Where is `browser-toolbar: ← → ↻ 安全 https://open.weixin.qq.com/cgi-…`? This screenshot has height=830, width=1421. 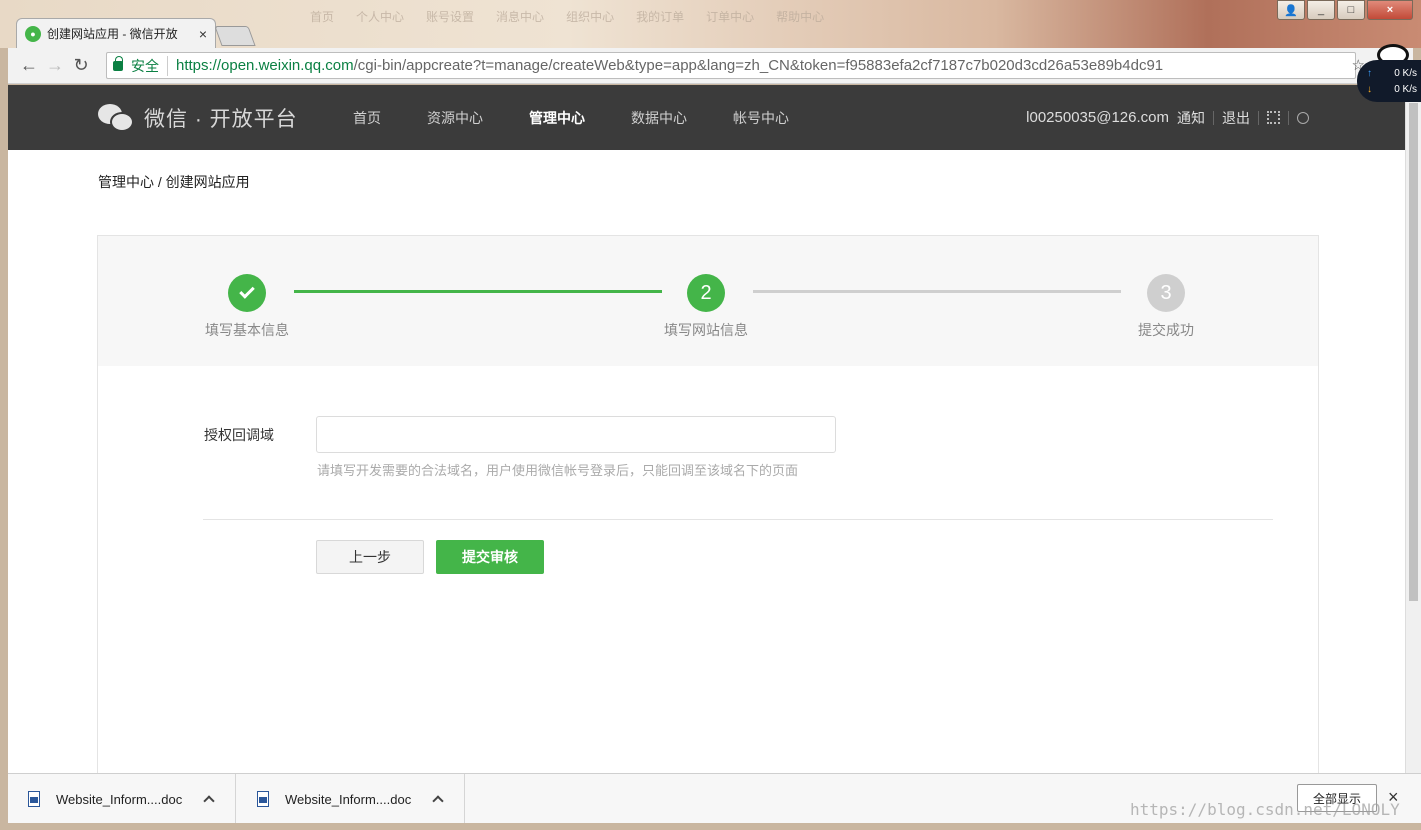
browser-toolbar: ← → ↻ 安全 https://open.weixin.qq.com/cgi-… is located at coordinates (710, 66).